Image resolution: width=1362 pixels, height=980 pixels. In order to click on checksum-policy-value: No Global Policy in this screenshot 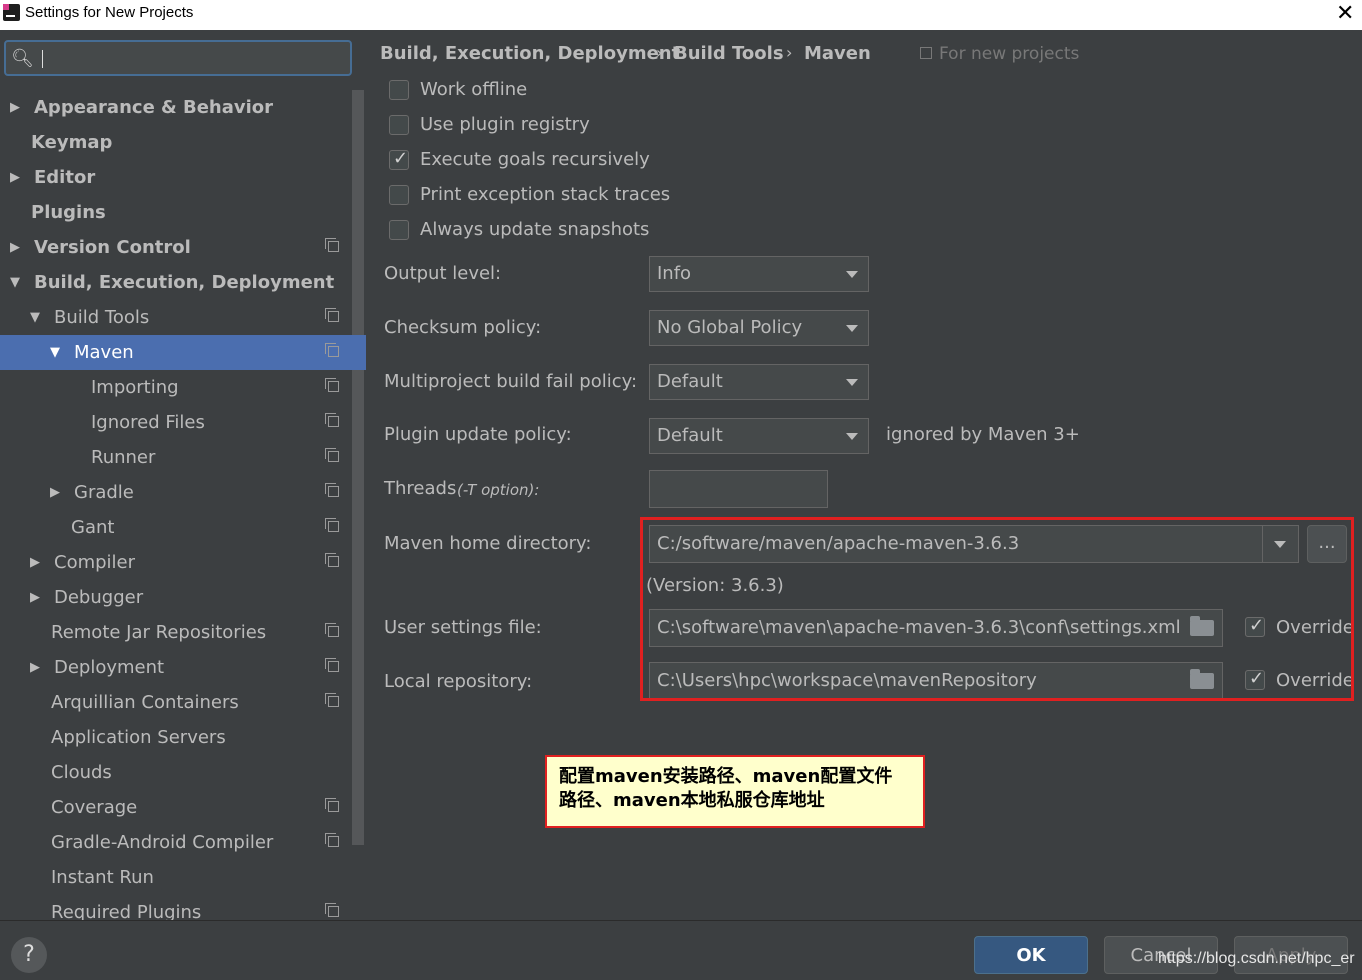, I will do `click(730, 327)`.